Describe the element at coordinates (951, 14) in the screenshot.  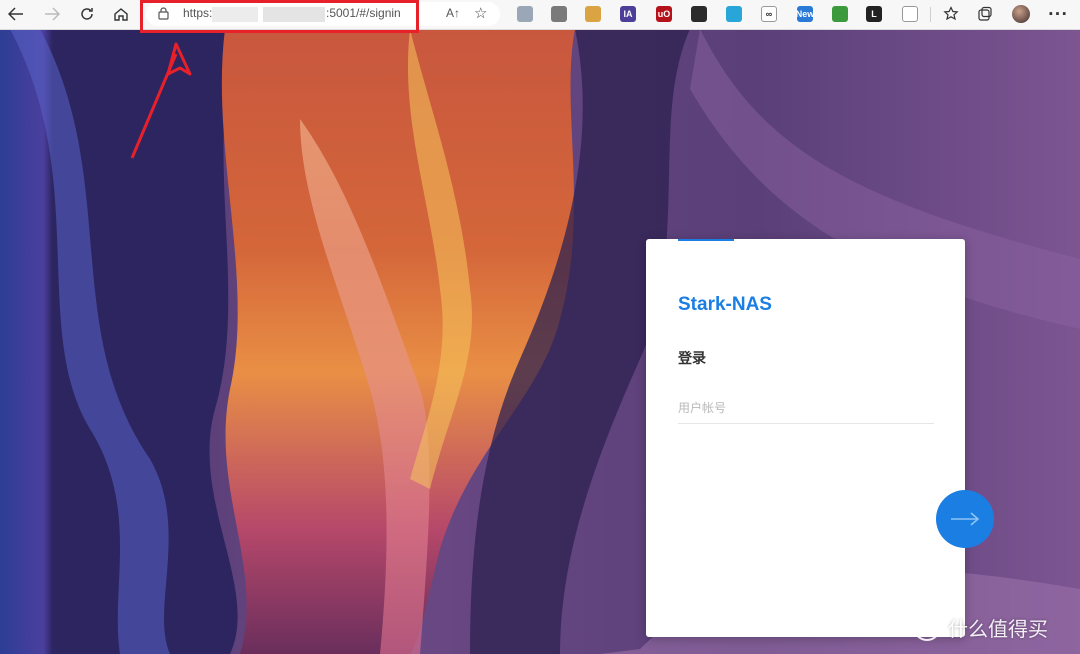
I see `favorites-icon` at that location.